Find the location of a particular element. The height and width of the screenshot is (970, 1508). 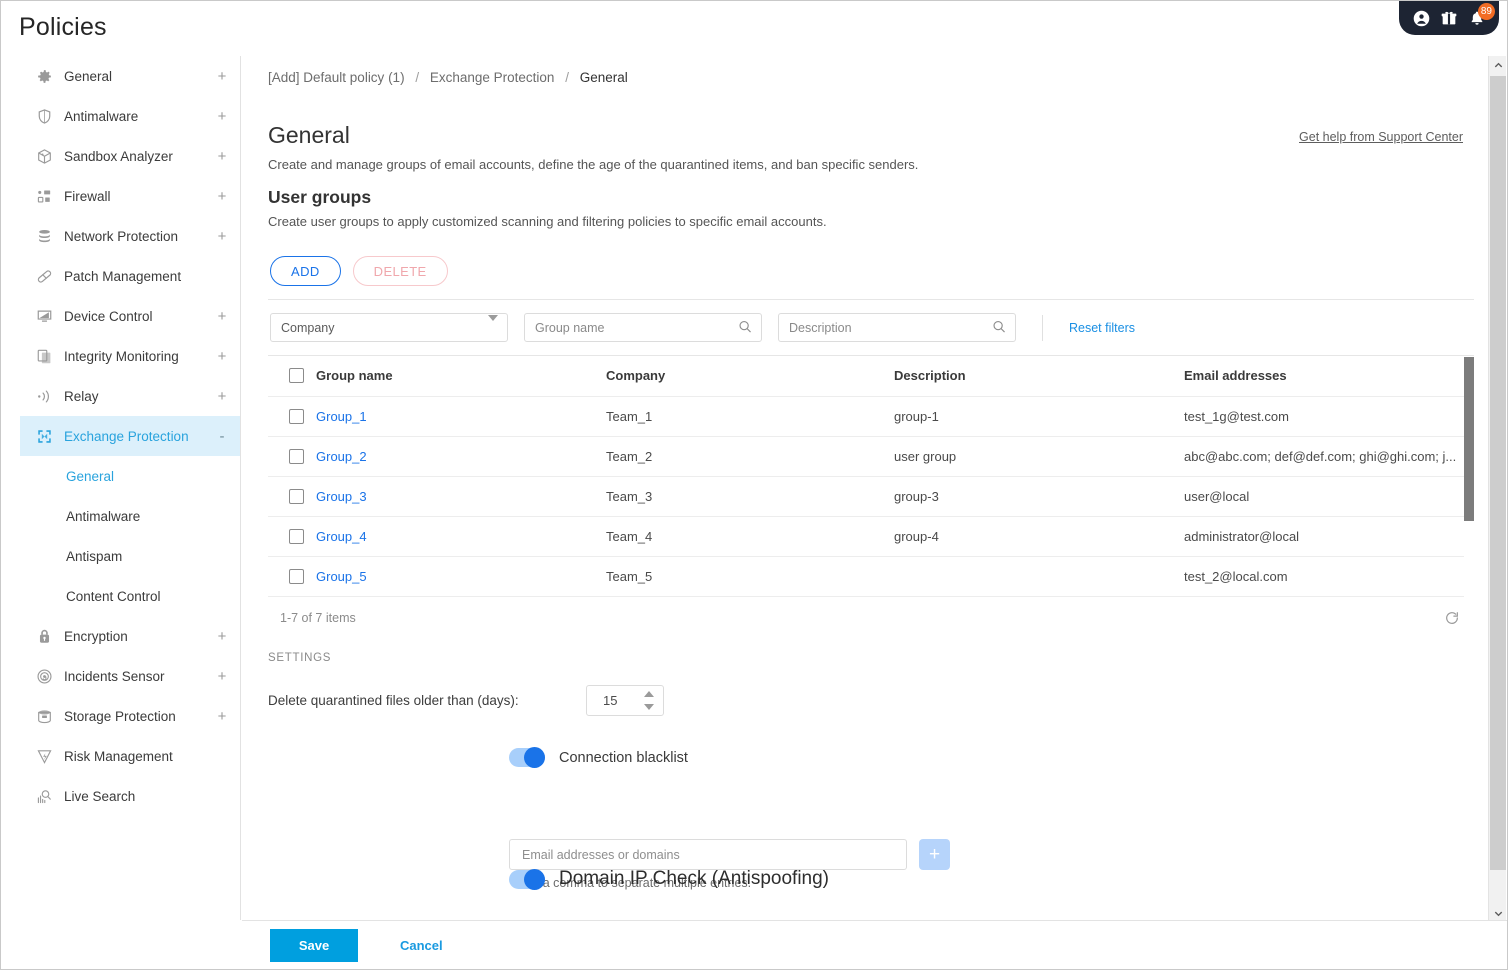

page-scrollbar is located at coordinates (1497, 489).